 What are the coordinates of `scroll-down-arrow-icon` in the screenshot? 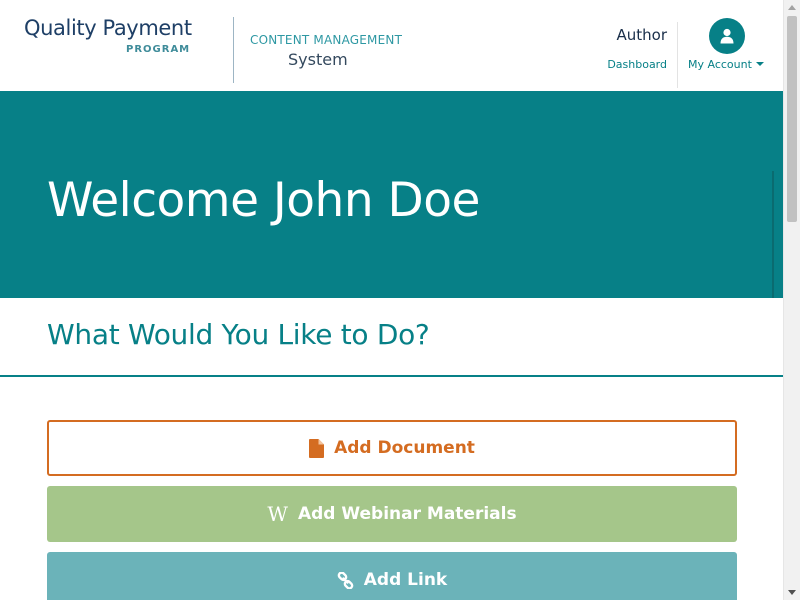 It's located at (792, 592).